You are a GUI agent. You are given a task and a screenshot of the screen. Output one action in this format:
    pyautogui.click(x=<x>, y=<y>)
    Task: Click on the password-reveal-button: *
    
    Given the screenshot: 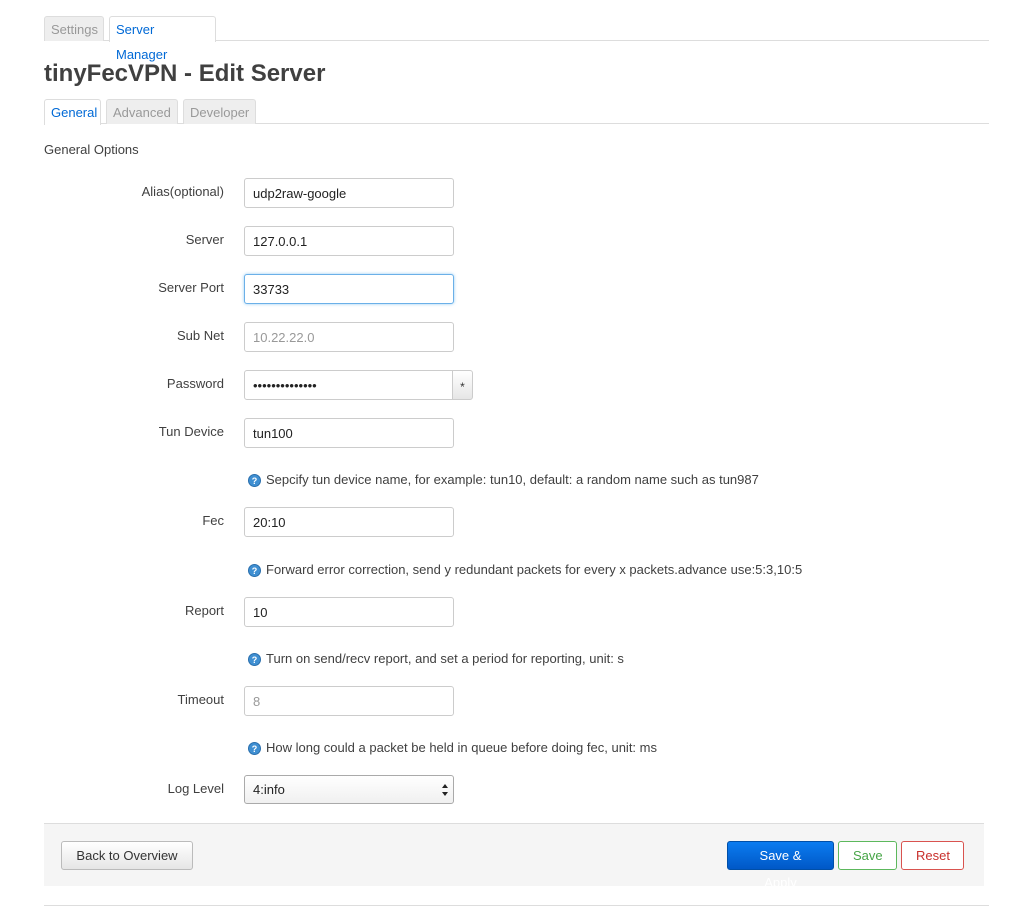 What is the action you would take?
    pyautogui.click(x=462, y=385)
    